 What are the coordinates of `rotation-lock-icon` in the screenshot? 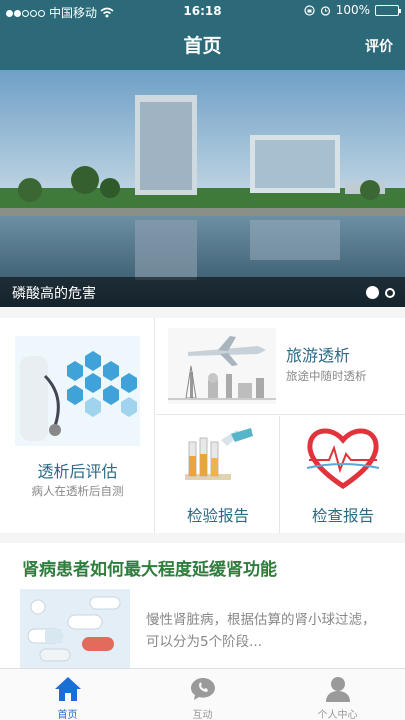 It's located at (309, 10).